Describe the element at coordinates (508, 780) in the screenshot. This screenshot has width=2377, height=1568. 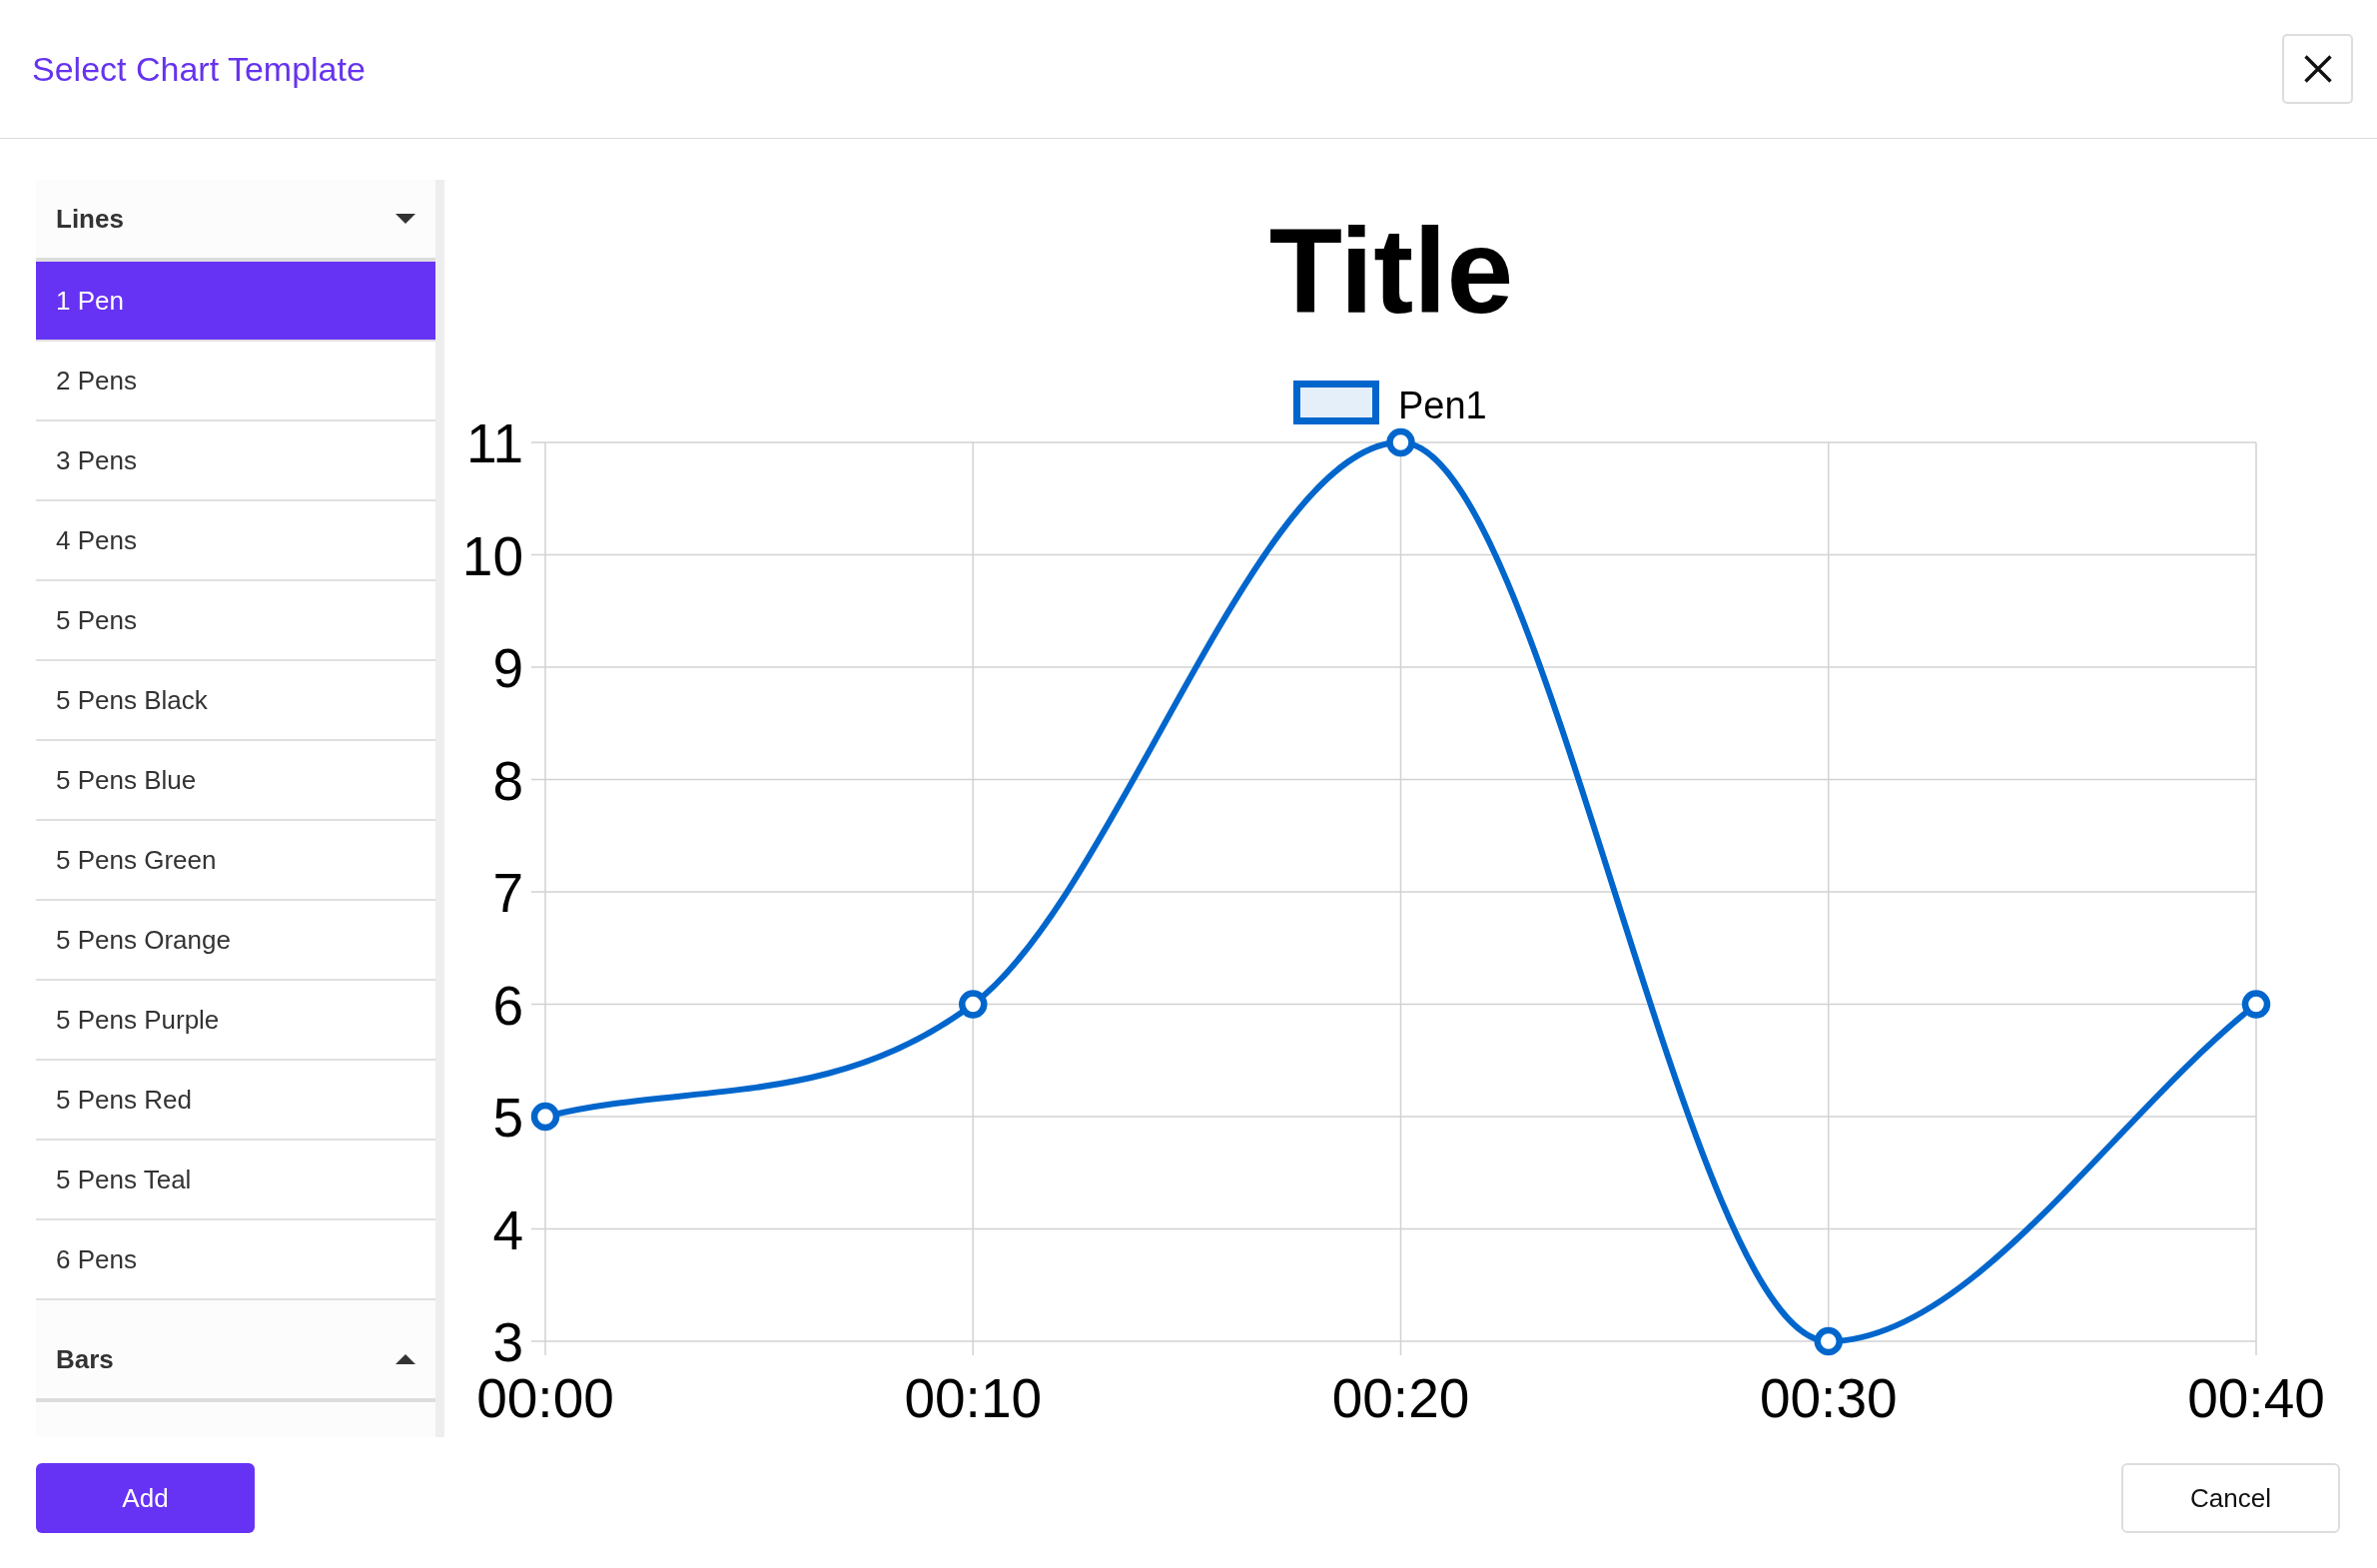
I see `y-axis-label: 8` at that location.